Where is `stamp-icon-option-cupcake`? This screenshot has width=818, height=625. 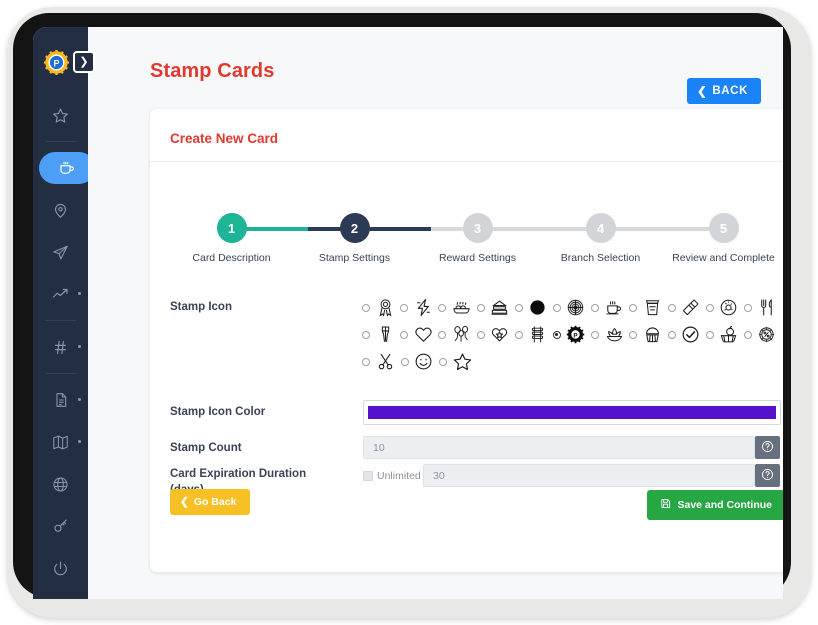
stamp-icon-option-cupcake is located at coordinates (648, 335).